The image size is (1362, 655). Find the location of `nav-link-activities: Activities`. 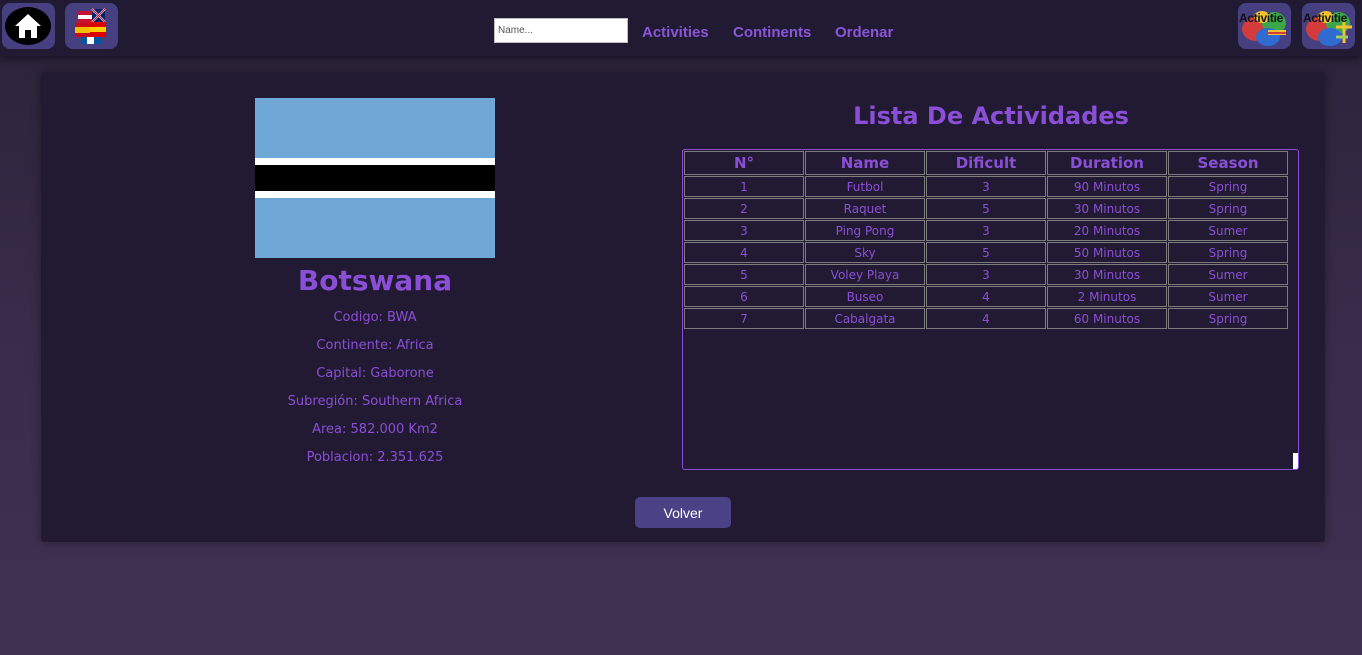

nav-link-activities: Activities is located at coordinates (675, 32).